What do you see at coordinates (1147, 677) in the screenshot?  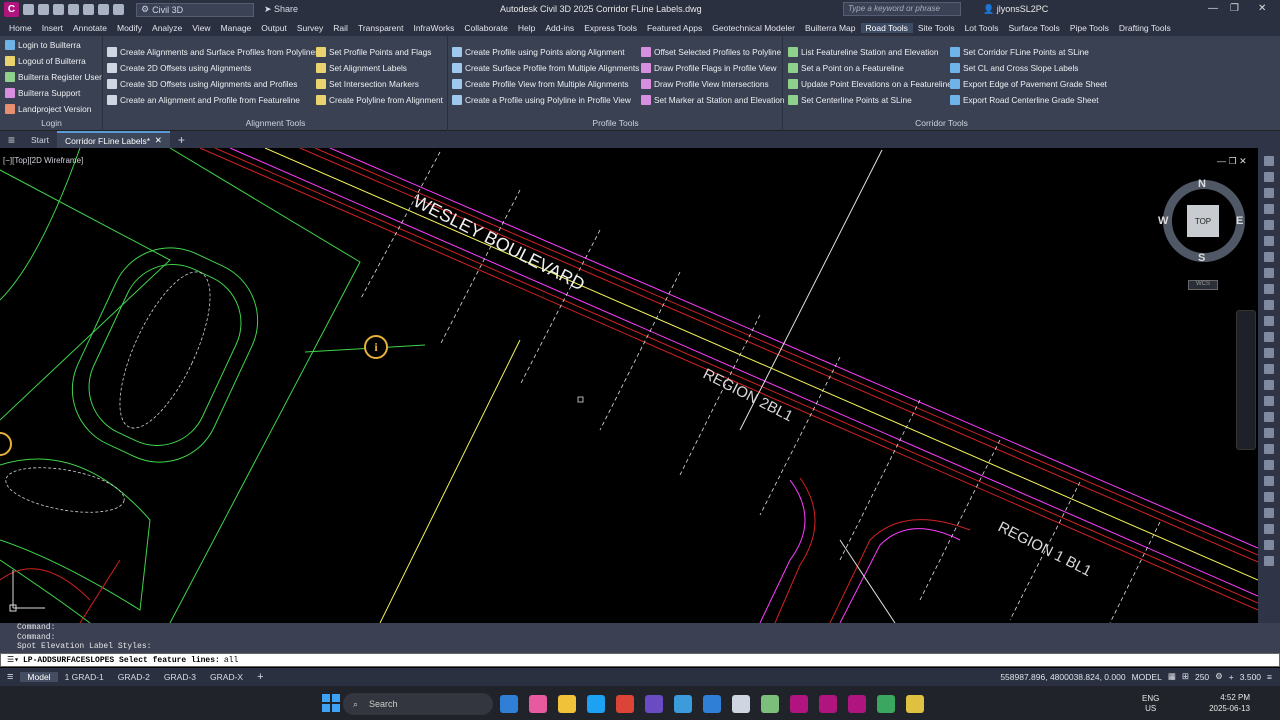 I see `model-space-toggle: MODEL` at bounding box center [1147, 677].